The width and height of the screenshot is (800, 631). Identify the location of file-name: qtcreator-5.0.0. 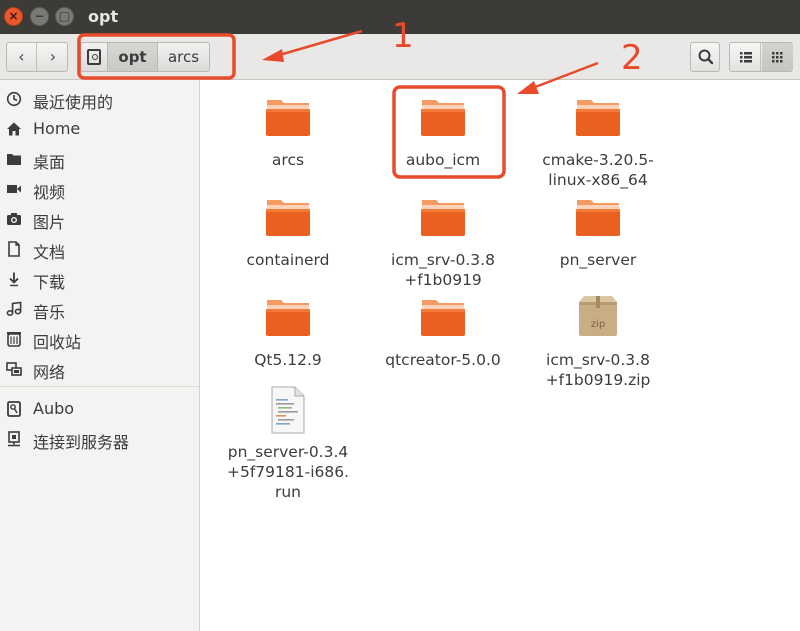
(443, 360).